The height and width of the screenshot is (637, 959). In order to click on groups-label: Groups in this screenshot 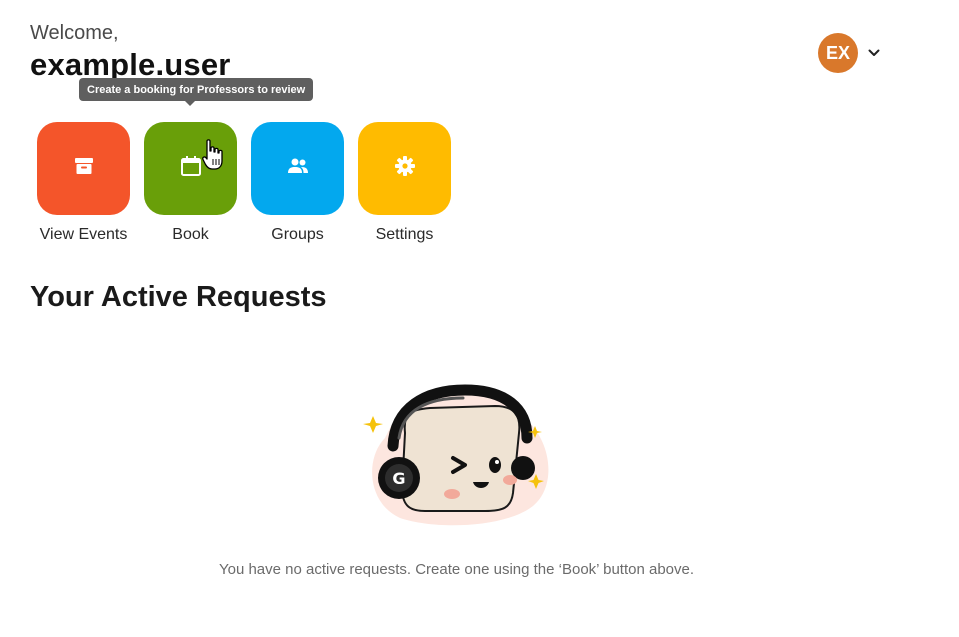, I will do `click(297, 234)`.